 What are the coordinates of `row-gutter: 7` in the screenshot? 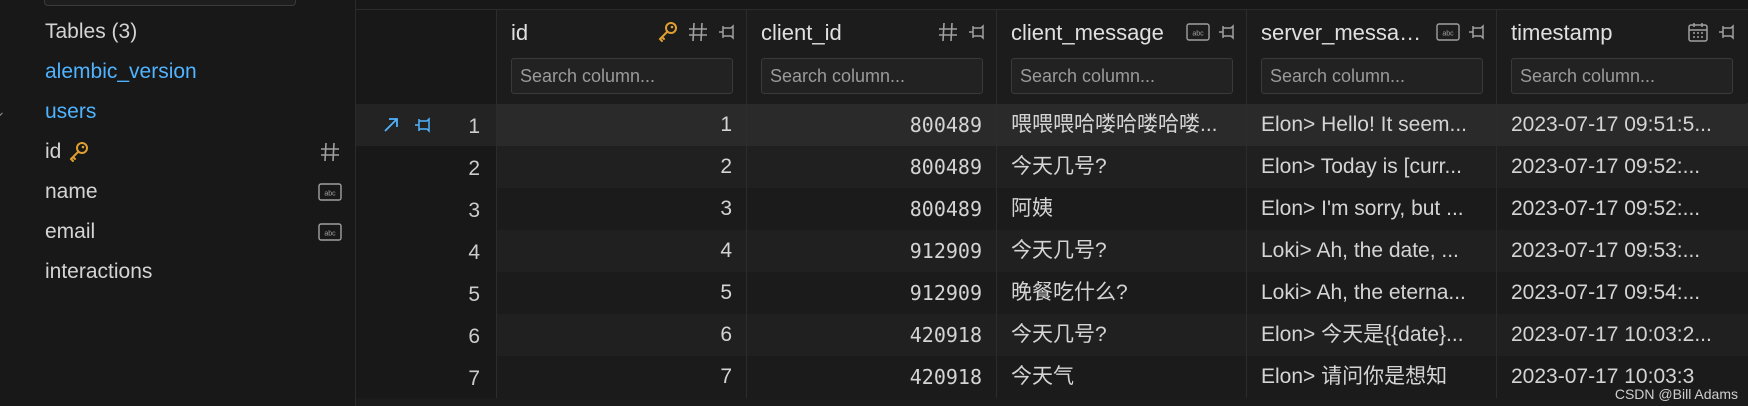 It's located at (426, 377).